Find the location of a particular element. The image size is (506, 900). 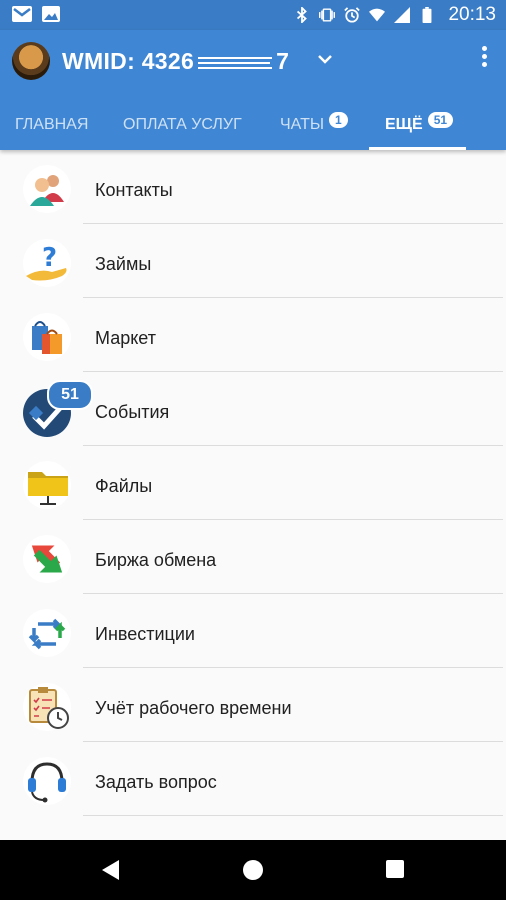

menu-item-label: Учёт рабочего времени is located at coordinates (193, 708).